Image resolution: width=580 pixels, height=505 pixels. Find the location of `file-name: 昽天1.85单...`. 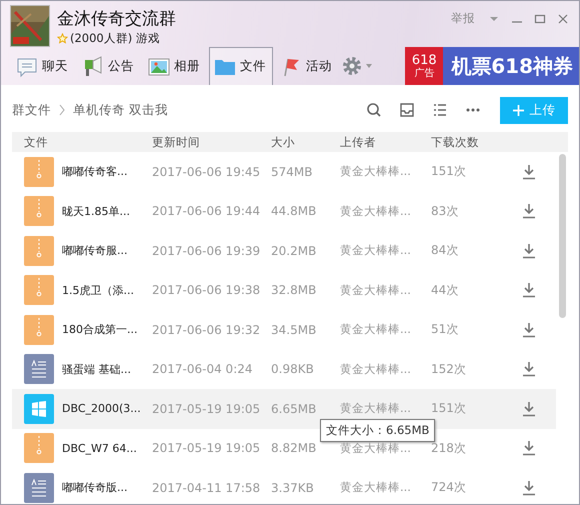

file-name: 昽天1.85单... is located at coordinates (96, 211).